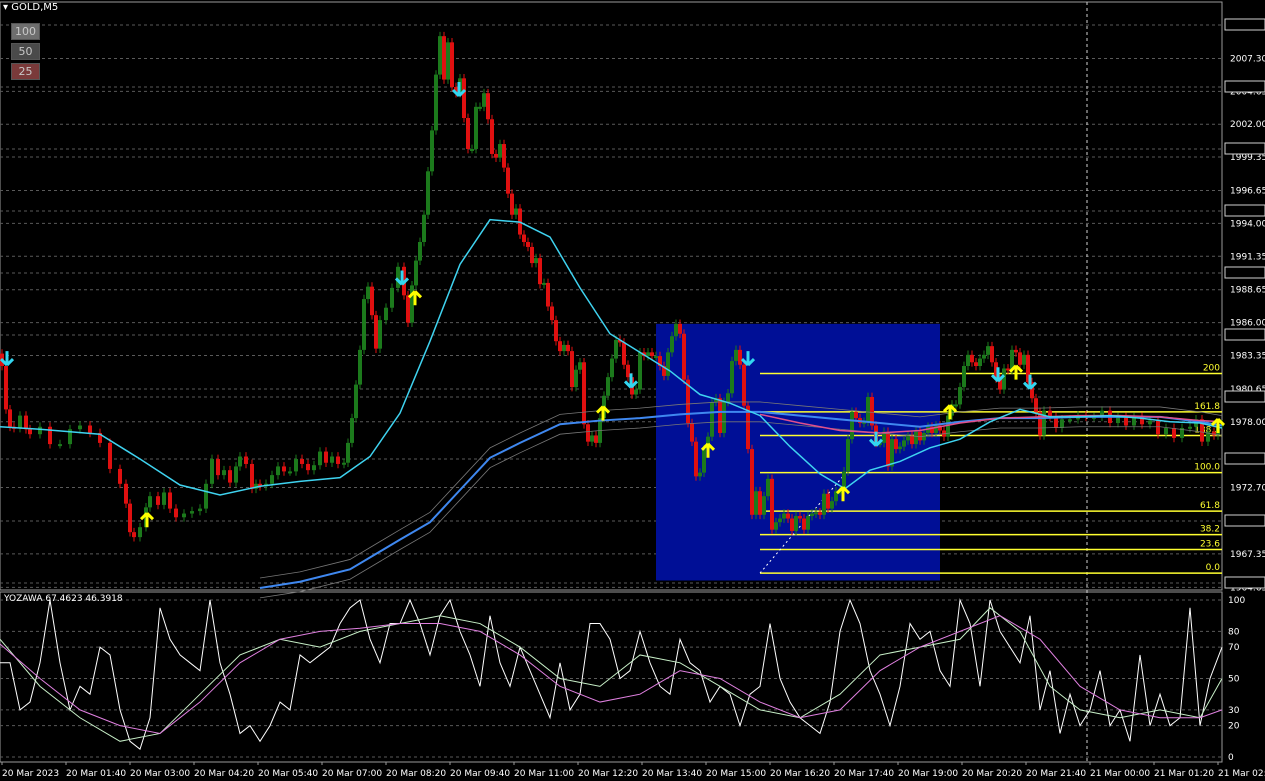 Image resolution: width=1265 pixels, height=781 pixels. Describe the element at coordinates (1213, 568) in the screenshot. I see `fib-level-label: 0.0` at that location.